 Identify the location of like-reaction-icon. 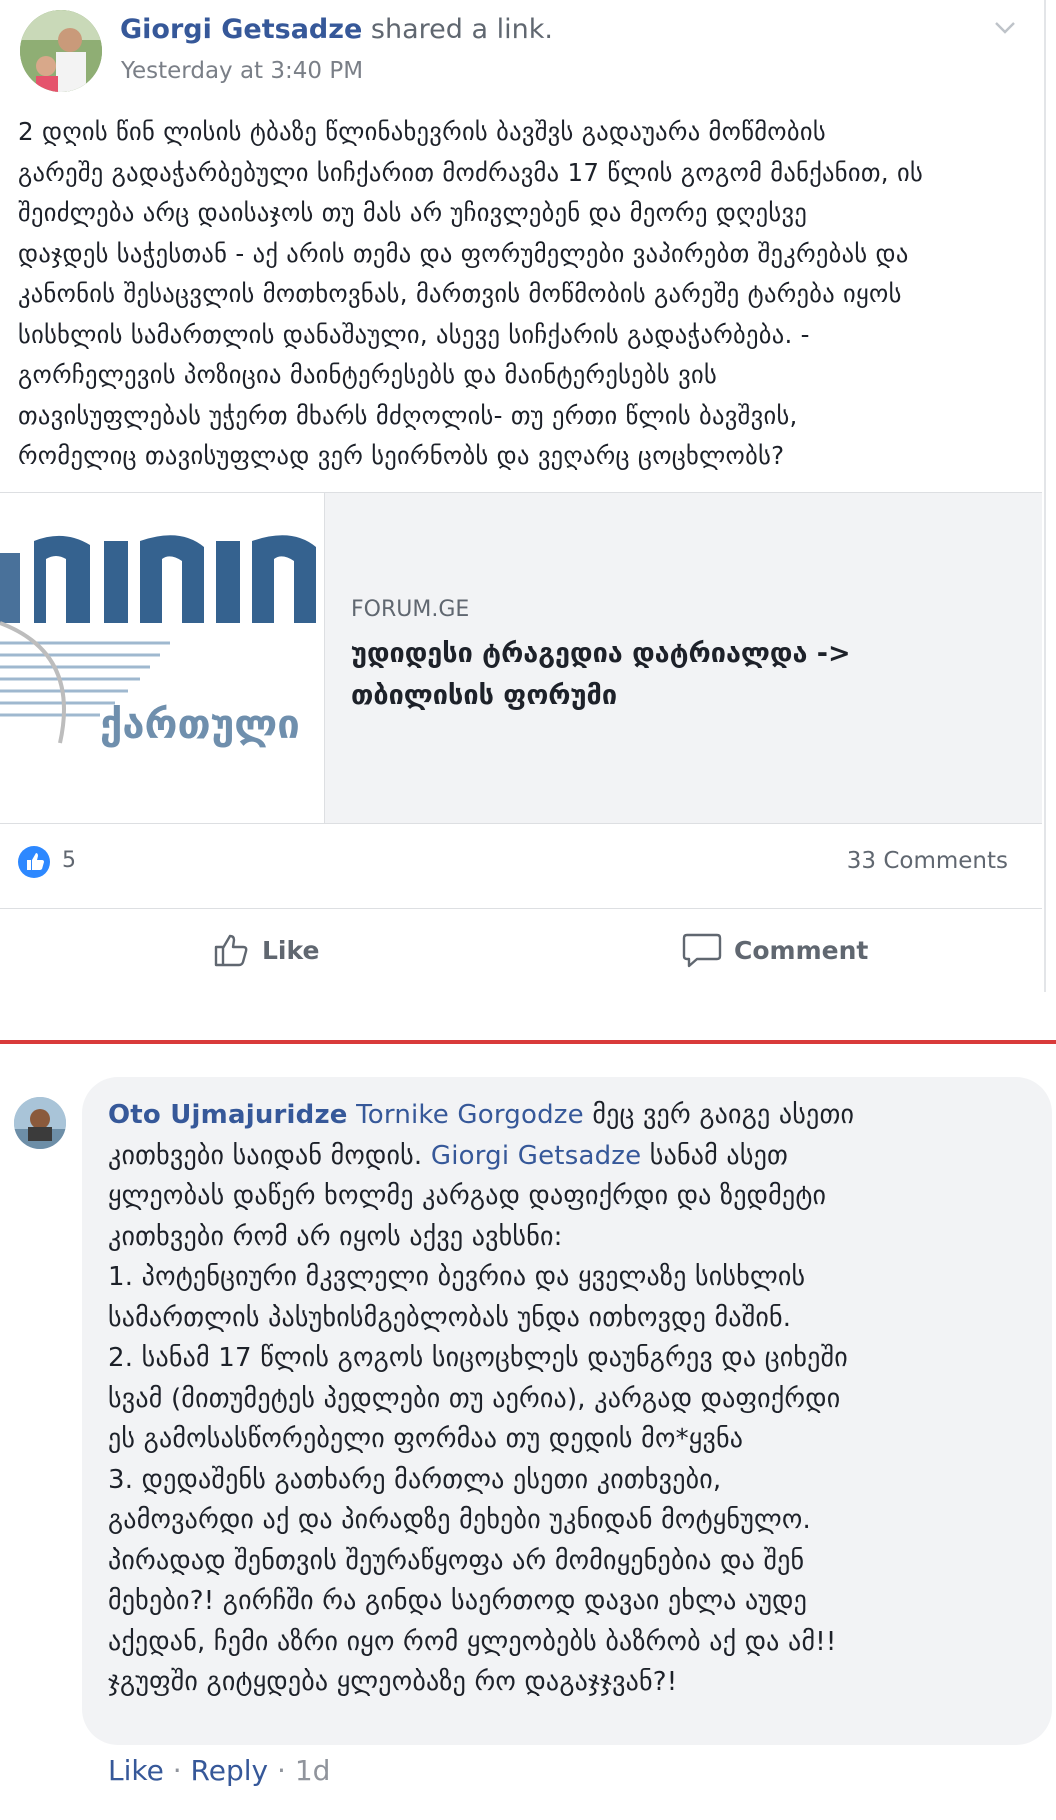
(34, 862).